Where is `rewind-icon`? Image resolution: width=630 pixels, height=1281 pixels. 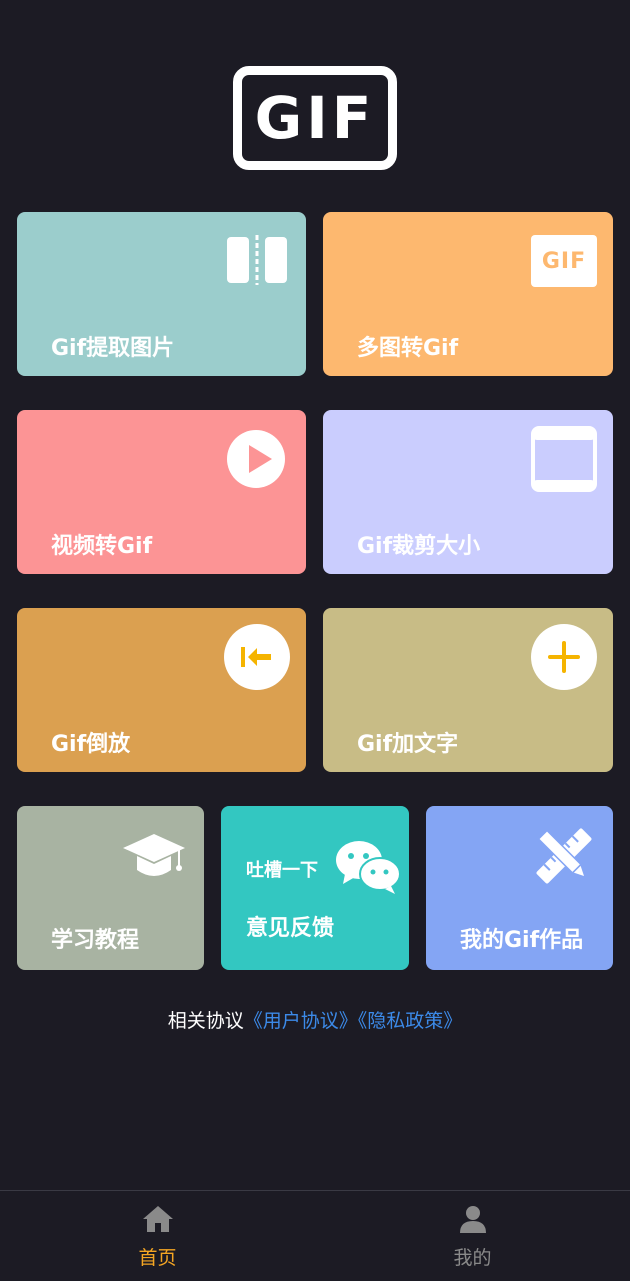
rewind-icon is located at coordinates (257, 657).